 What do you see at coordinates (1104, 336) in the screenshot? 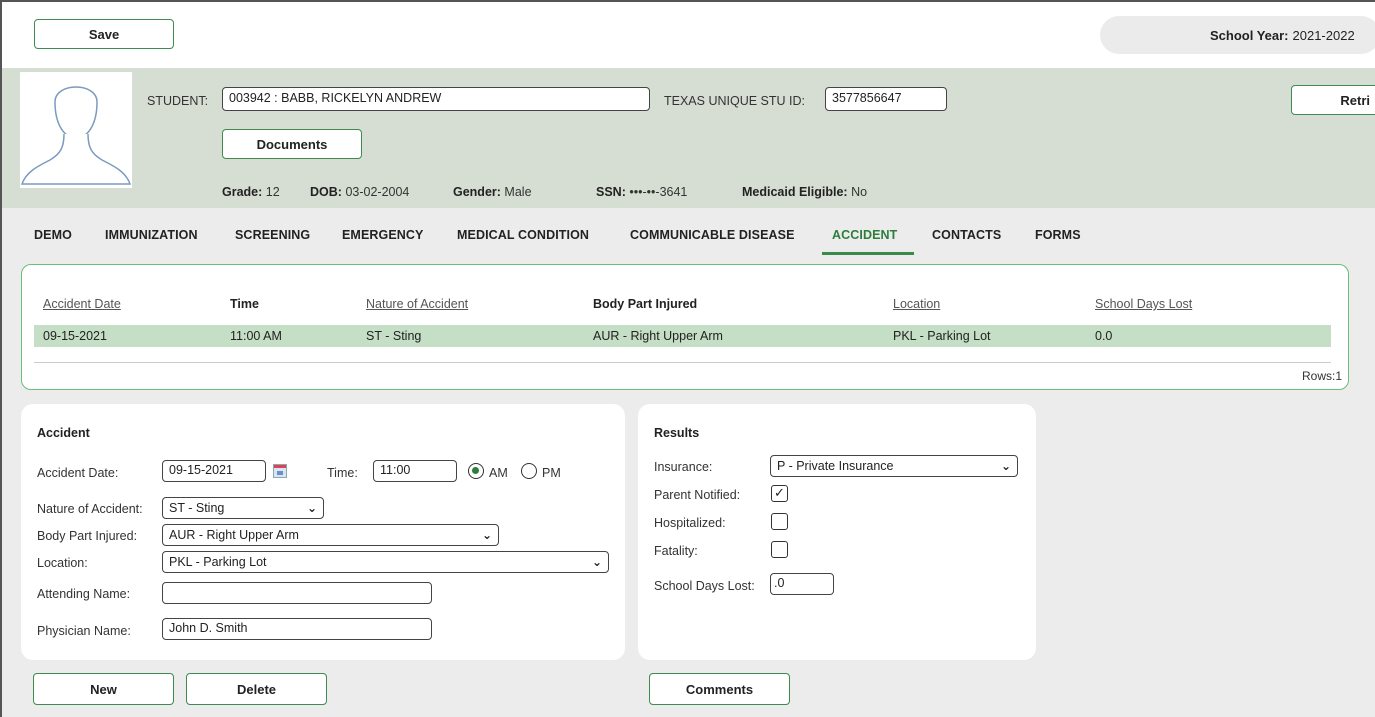
I see `cell-days-lost: 0.0` at bounding box center [1104, 336].